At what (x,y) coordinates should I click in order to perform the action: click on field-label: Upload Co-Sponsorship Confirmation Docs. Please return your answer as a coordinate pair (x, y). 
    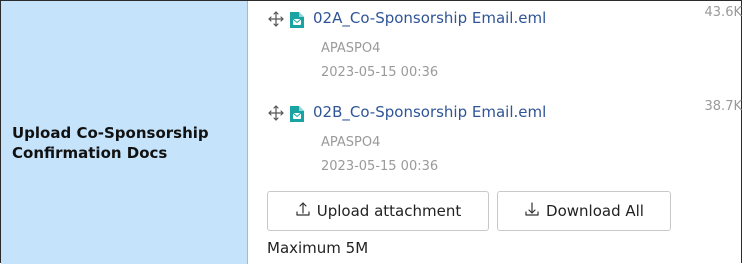
    Looking at the image, I should click on (127, 143).